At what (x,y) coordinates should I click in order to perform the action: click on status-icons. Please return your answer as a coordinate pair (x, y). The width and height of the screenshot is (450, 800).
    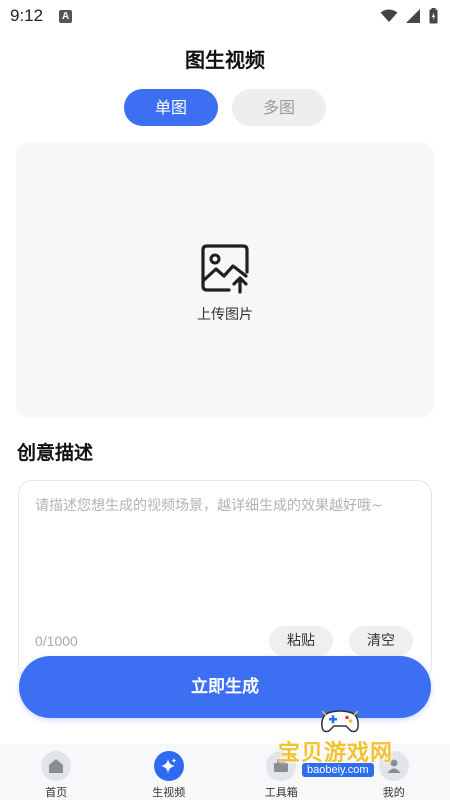
    Looking at the image, I should click on (409, 16).